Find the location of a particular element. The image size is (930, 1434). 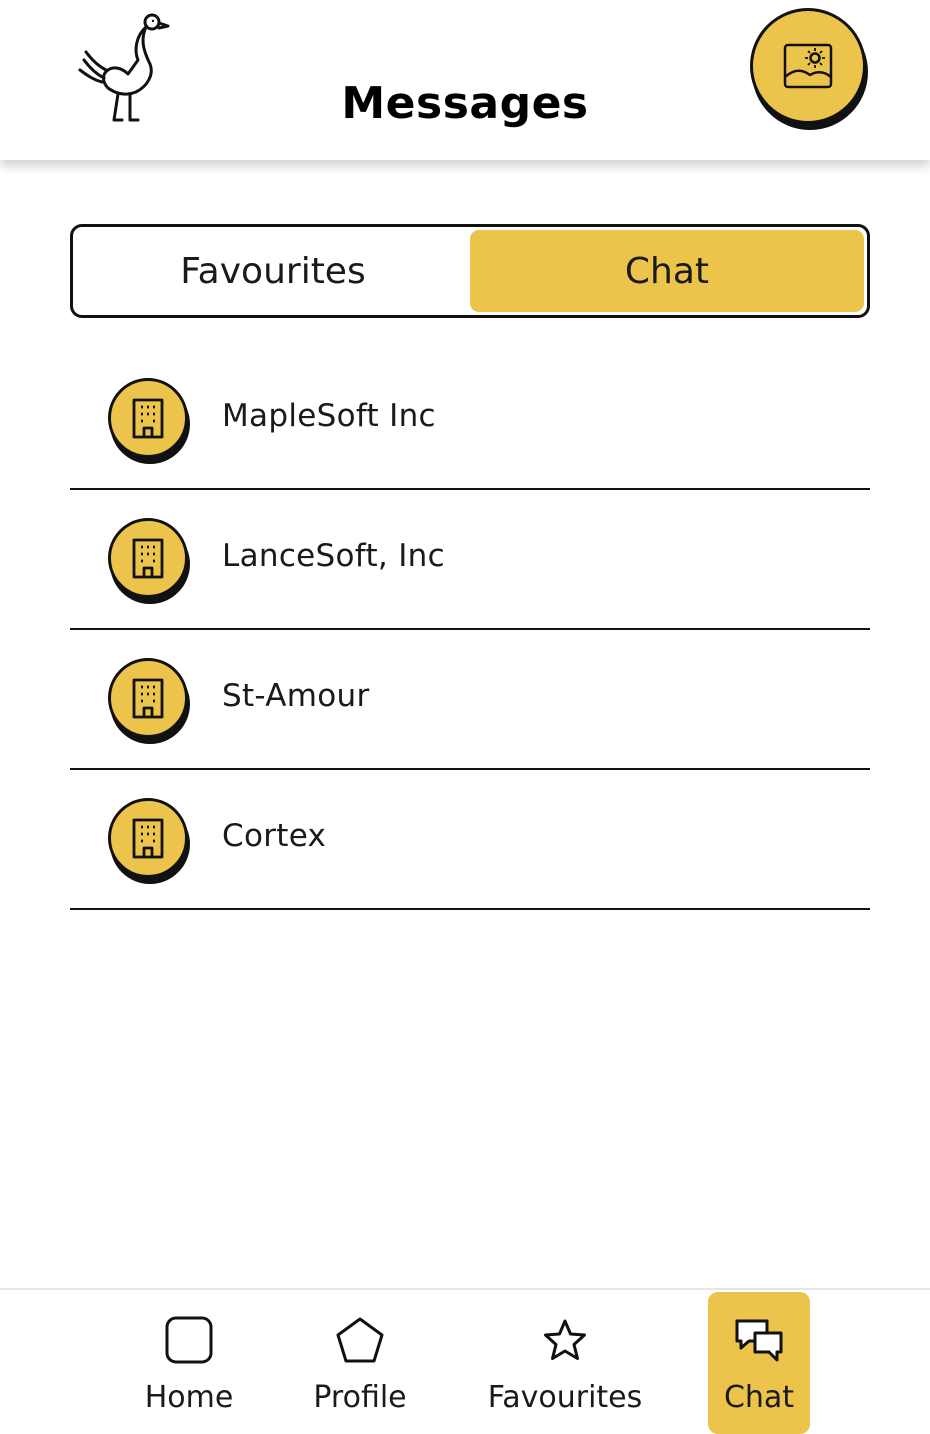

app-header: Messages is located at coordinates (465, 80).